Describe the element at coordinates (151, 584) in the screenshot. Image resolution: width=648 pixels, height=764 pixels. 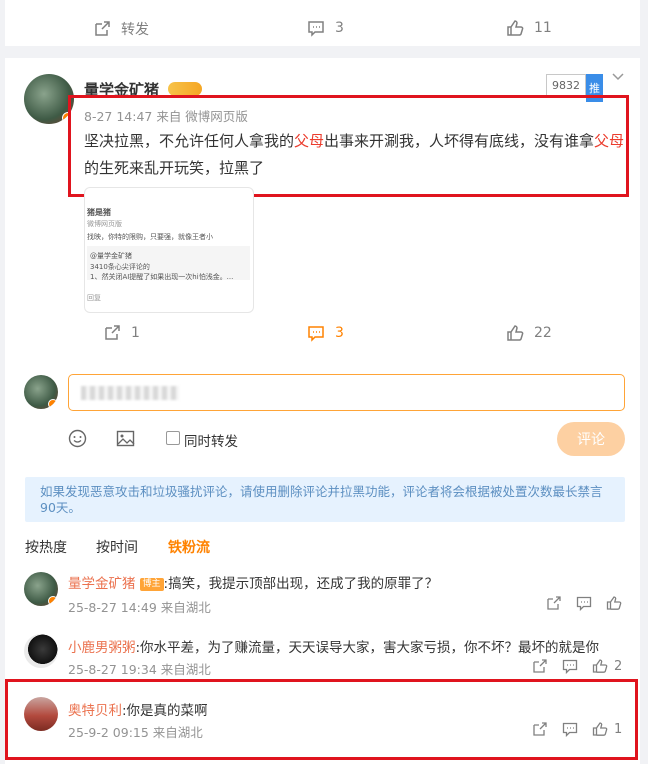
I see `host-badge: 博主` at that location.